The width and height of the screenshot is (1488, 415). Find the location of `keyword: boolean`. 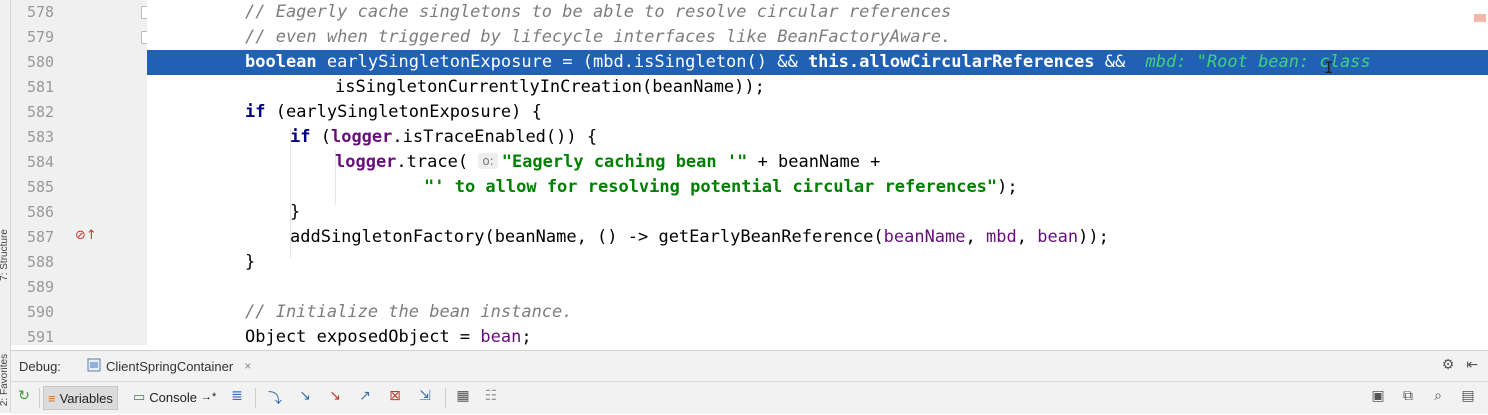

keyword: boolean is located at coordinates (281, 62).